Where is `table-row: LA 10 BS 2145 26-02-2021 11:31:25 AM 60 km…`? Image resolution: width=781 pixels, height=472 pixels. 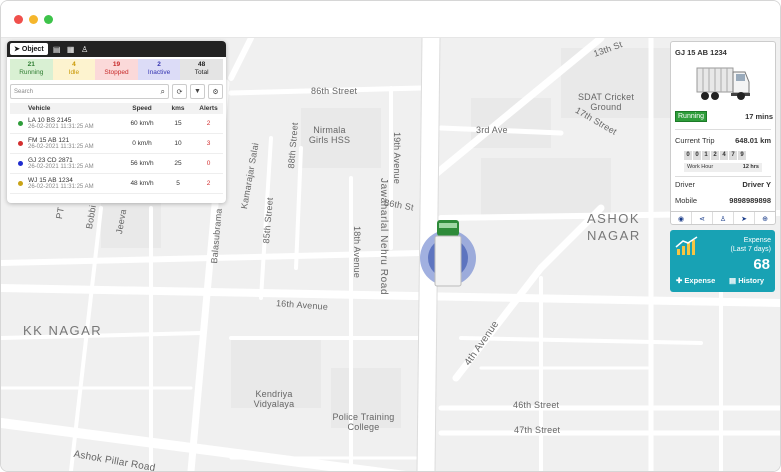 table-row: LA 10 BS 2145 26-02-2021 11:31:25 AM 60 km… is located at coordinates (116, 124).